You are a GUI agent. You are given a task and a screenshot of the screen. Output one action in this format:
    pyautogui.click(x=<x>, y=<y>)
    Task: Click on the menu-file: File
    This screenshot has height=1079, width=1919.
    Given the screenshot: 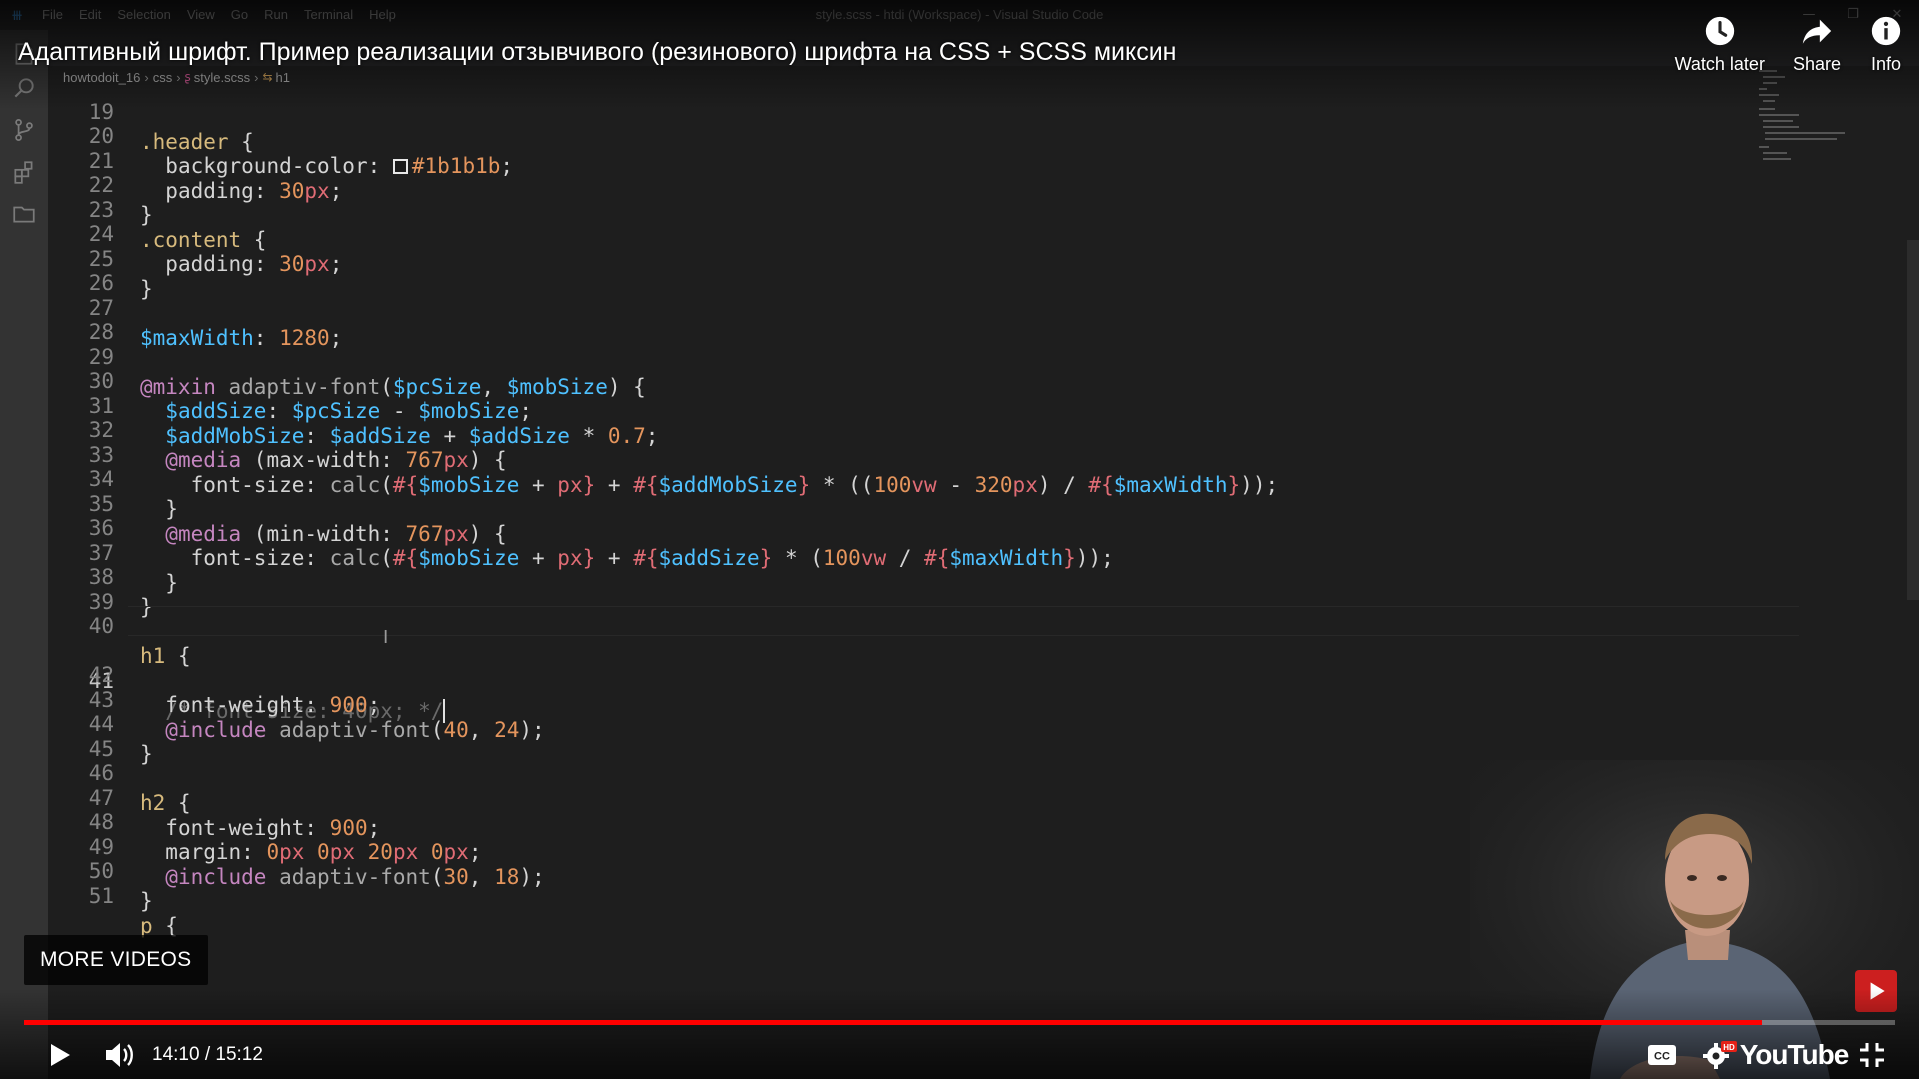 What is the action you would take?
    pyautogui.click(x=52, y=15)
    